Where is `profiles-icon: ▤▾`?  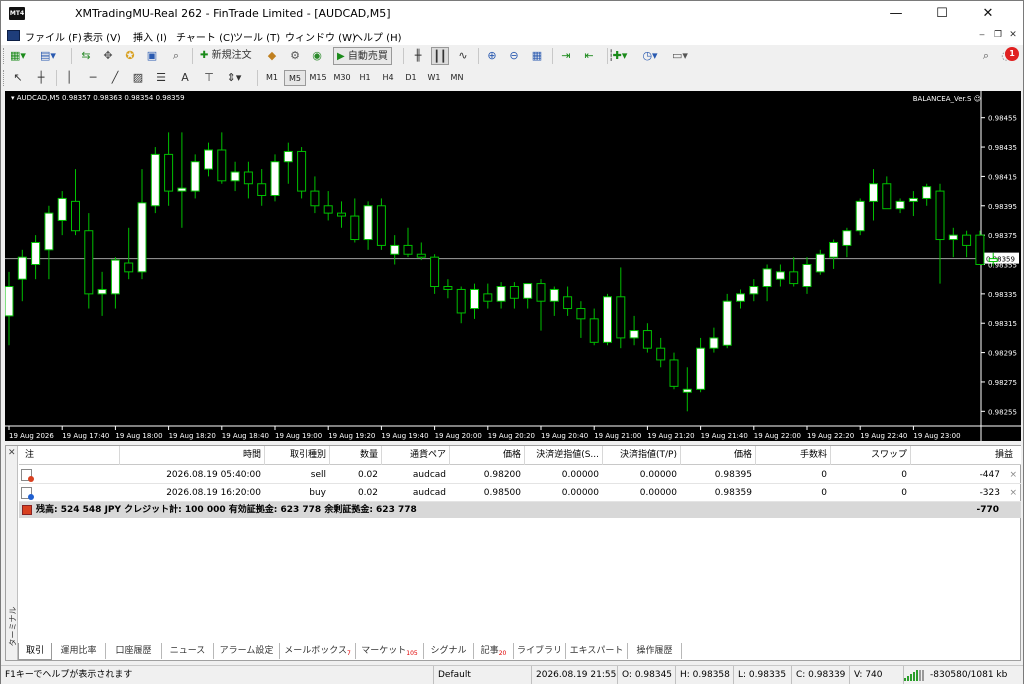 profiles-icon: ▤▾ is located at coordinates (48, 56).